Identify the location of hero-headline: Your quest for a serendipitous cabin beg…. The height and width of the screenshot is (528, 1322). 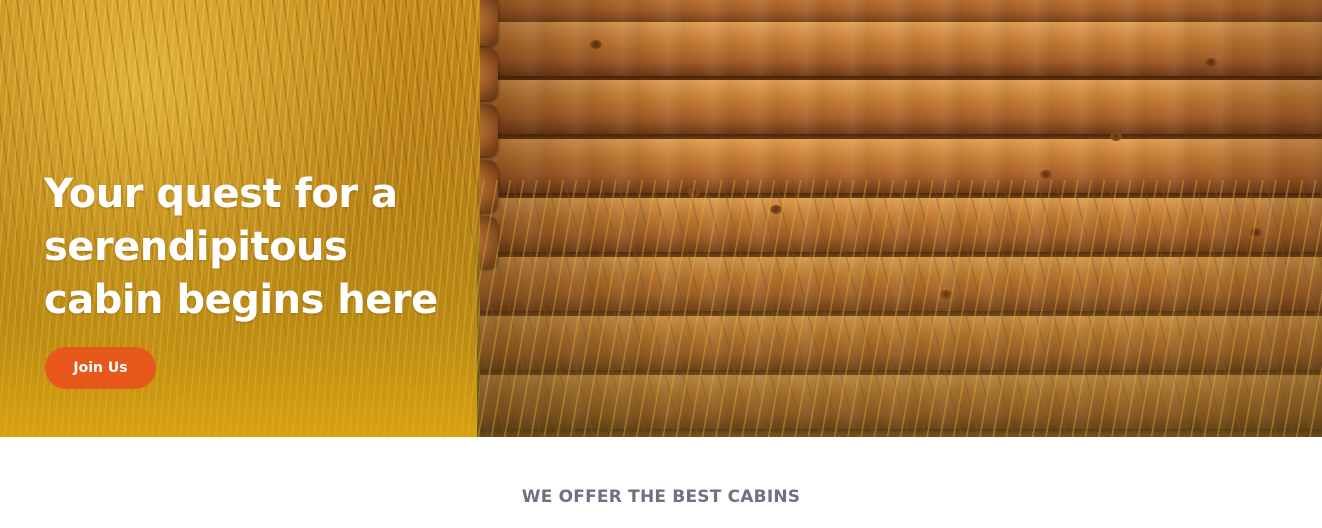
(241, 247).